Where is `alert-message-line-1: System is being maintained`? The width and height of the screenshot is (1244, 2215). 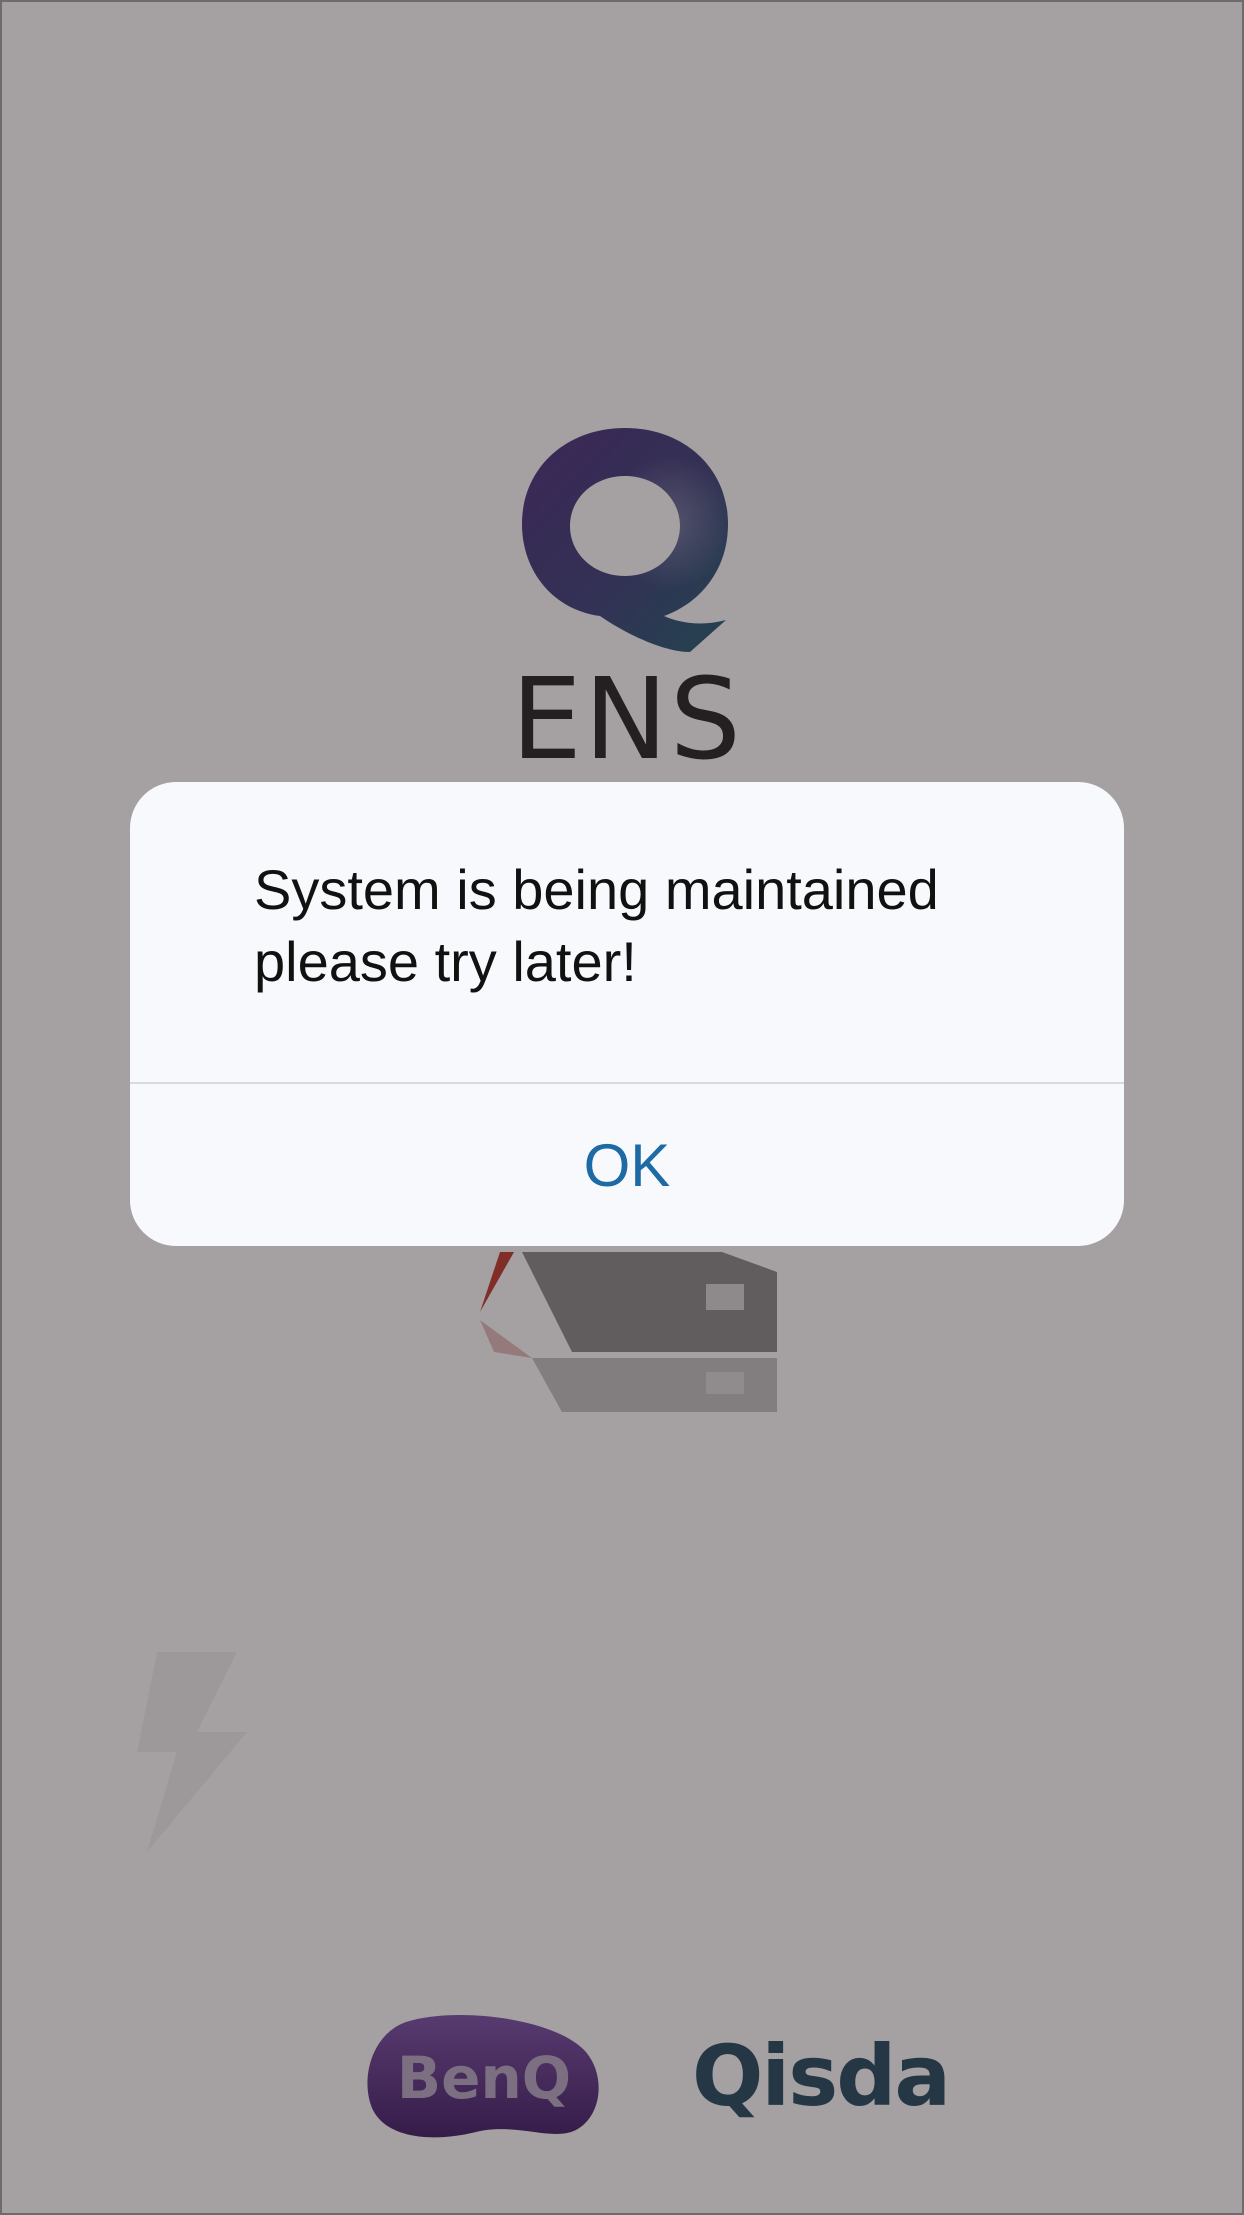 alert-message-line-1: System is being maintained is located at coordinates (596, 889).